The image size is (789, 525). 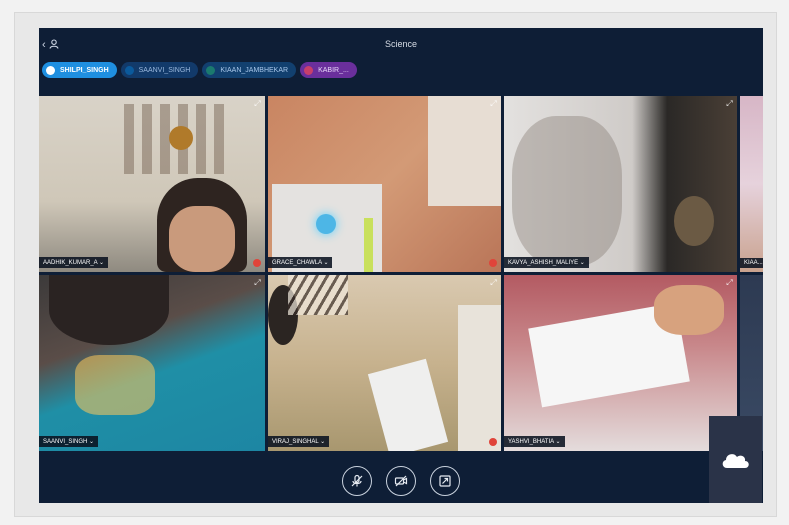 I want to click on video-tile: YASHVI_BHATIA ⌄ ⤢, so click(x=620, y=363).